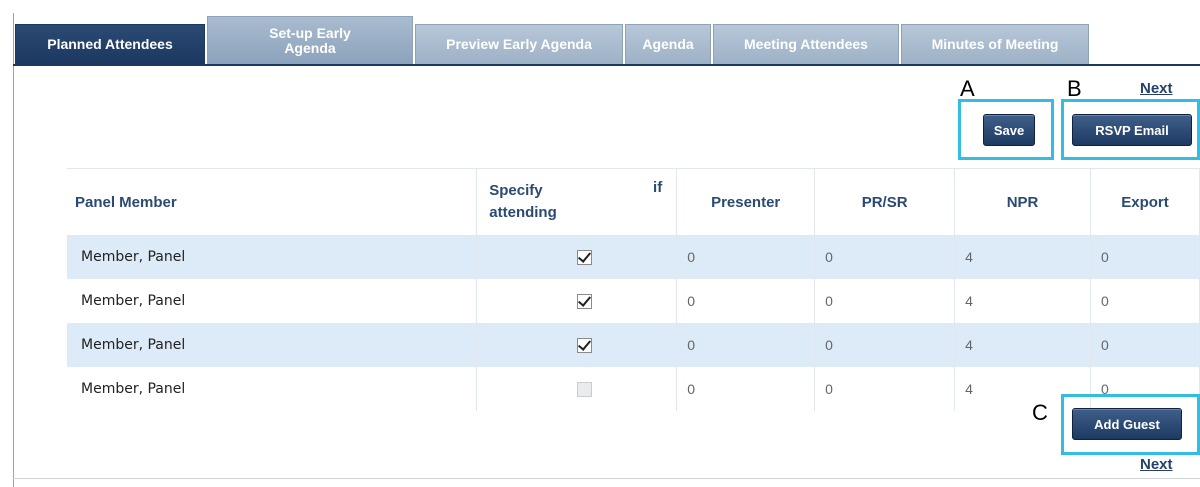 The width and height of the screenshot is (1200, 487). I want to click on callout-label-c: C, so click(1040, 412).